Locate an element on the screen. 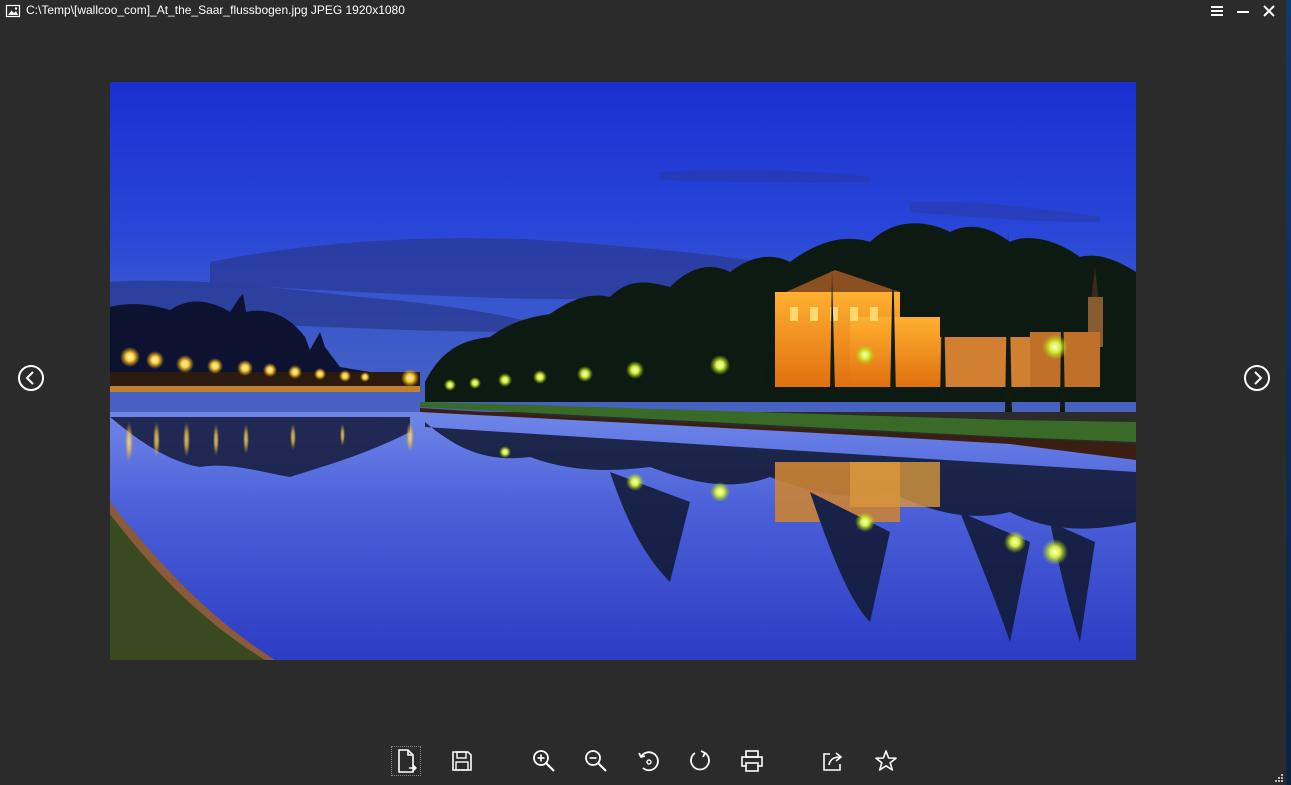  minimize-button is located at coordinates (1243, 11).